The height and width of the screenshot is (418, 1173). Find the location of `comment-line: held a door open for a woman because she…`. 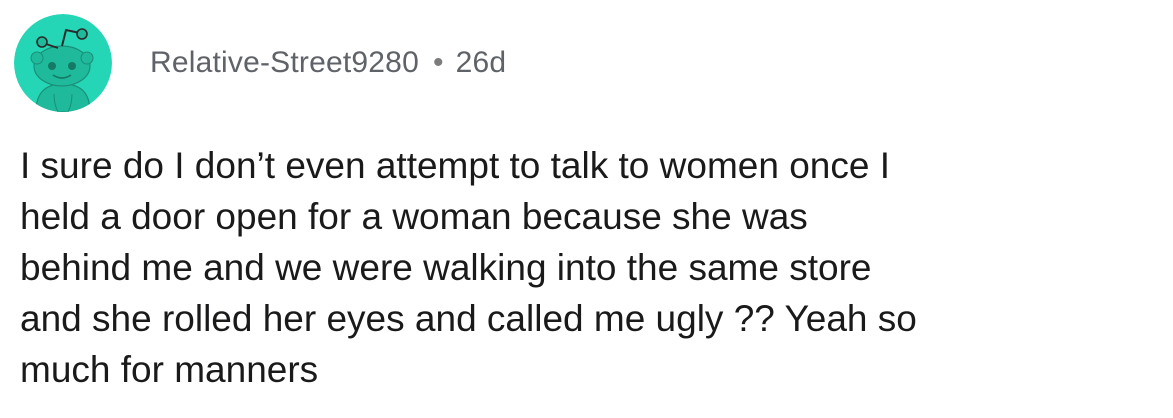

comment-line: held a door open for a woman because she… is located at coordinates (414, 216).